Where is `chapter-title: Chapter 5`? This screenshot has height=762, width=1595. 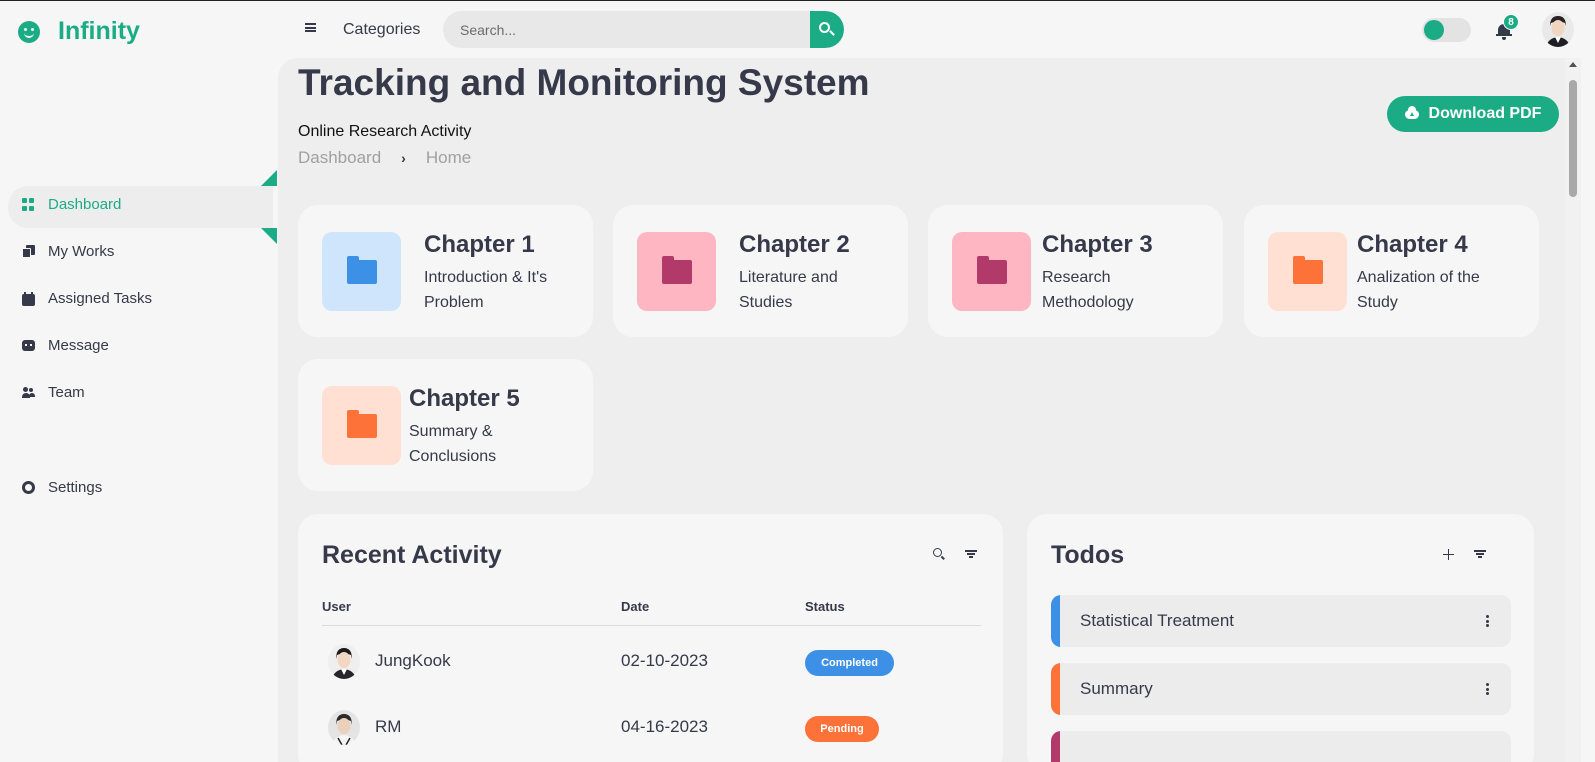
chapter-title: Chapter 5 is located at coordinates (464, 398).